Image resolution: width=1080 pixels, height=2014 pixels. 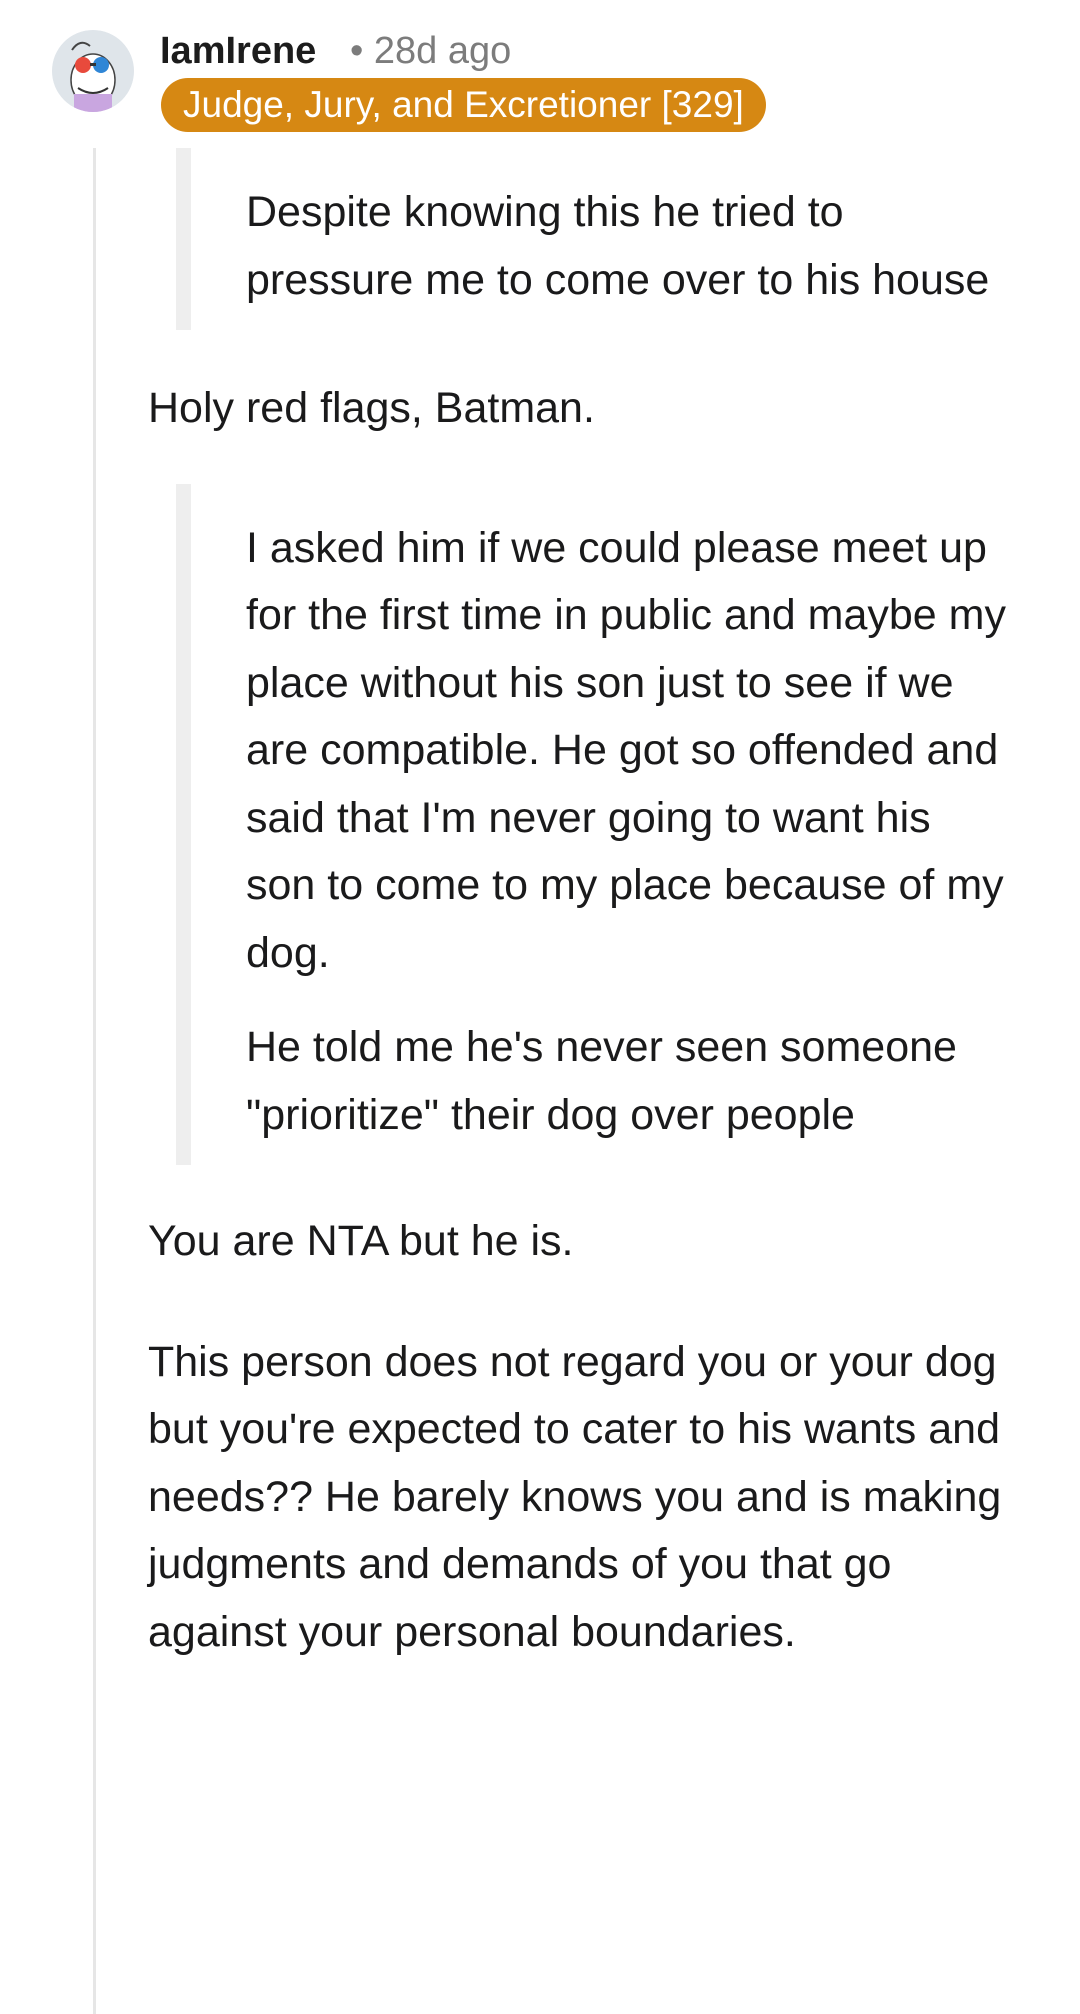 What do you see at coordinates (94, 1081) in the screenshot?
I see `comment-thread-line` at bounding box center [94, 1081].